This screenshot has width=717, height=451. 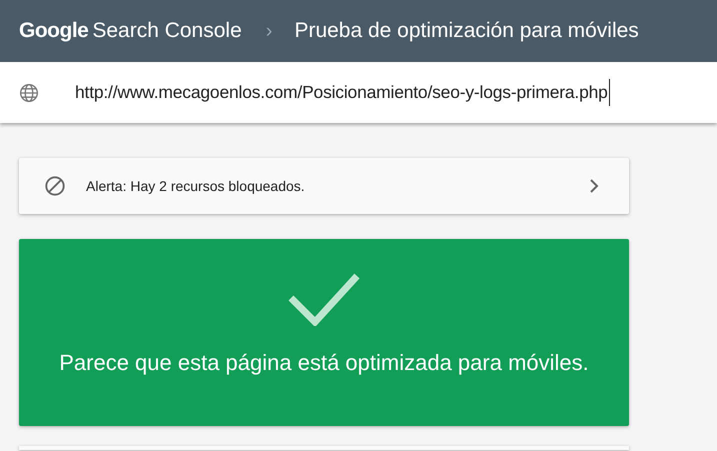 I want to click on alert-text: Alerta: Hay 2 recursos bloqueados., so click(x=196, y=186).